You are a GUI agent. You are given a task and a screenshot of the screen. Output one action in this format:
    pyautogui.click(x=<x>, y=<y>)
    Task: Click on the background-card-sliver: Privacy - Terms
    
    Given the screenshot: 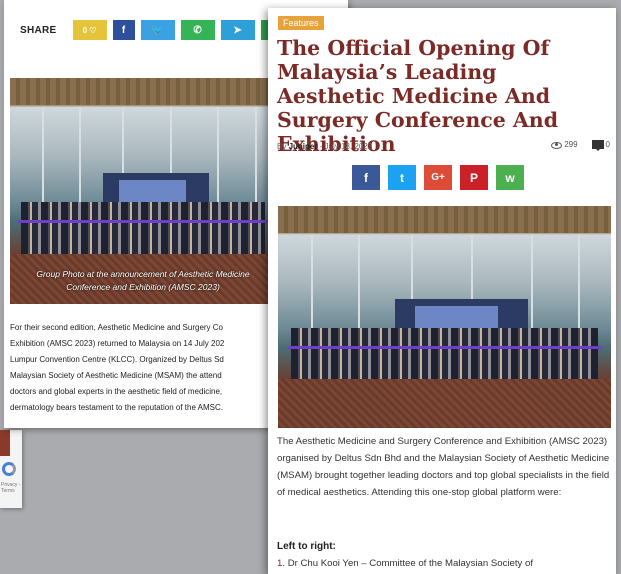 What is the action you would take?
    pyautogui.click(x=11, y=469)
    